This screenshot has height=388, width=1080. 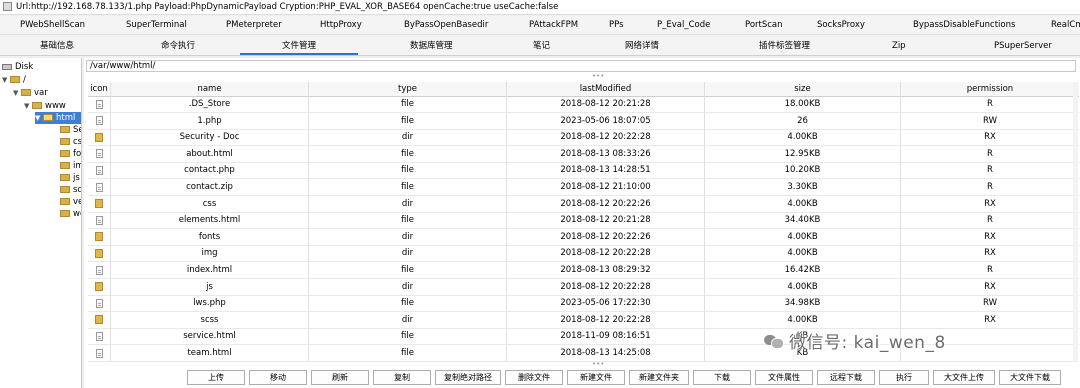 I want to click on path-input: /var/www/html/, so click(x=581, y=66).